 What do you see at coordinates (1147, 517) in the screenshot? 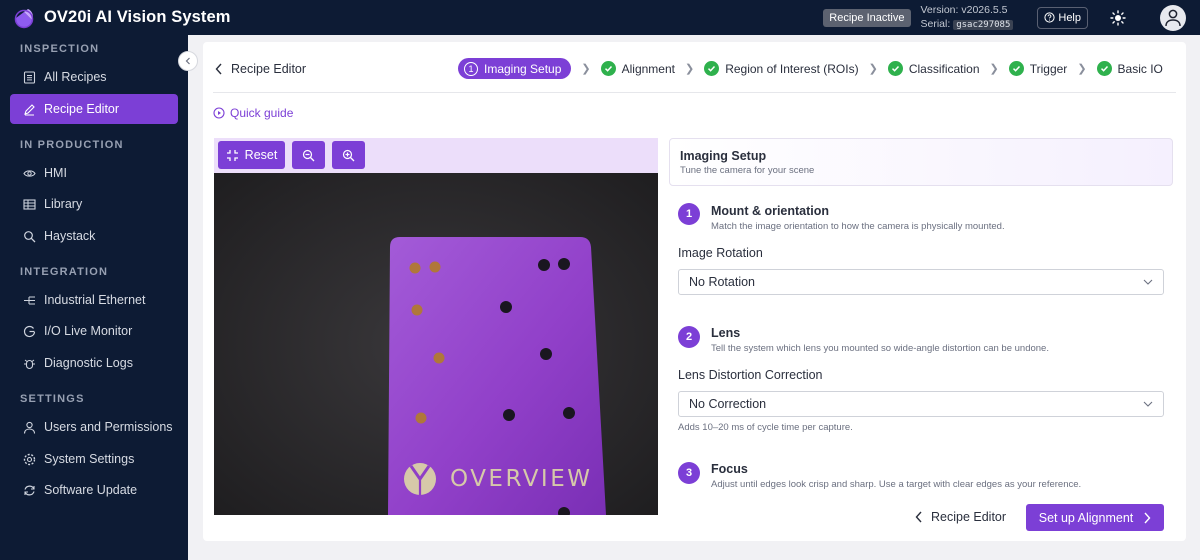
I see `chevron-right-icon` at bounding box center [1147, 517].